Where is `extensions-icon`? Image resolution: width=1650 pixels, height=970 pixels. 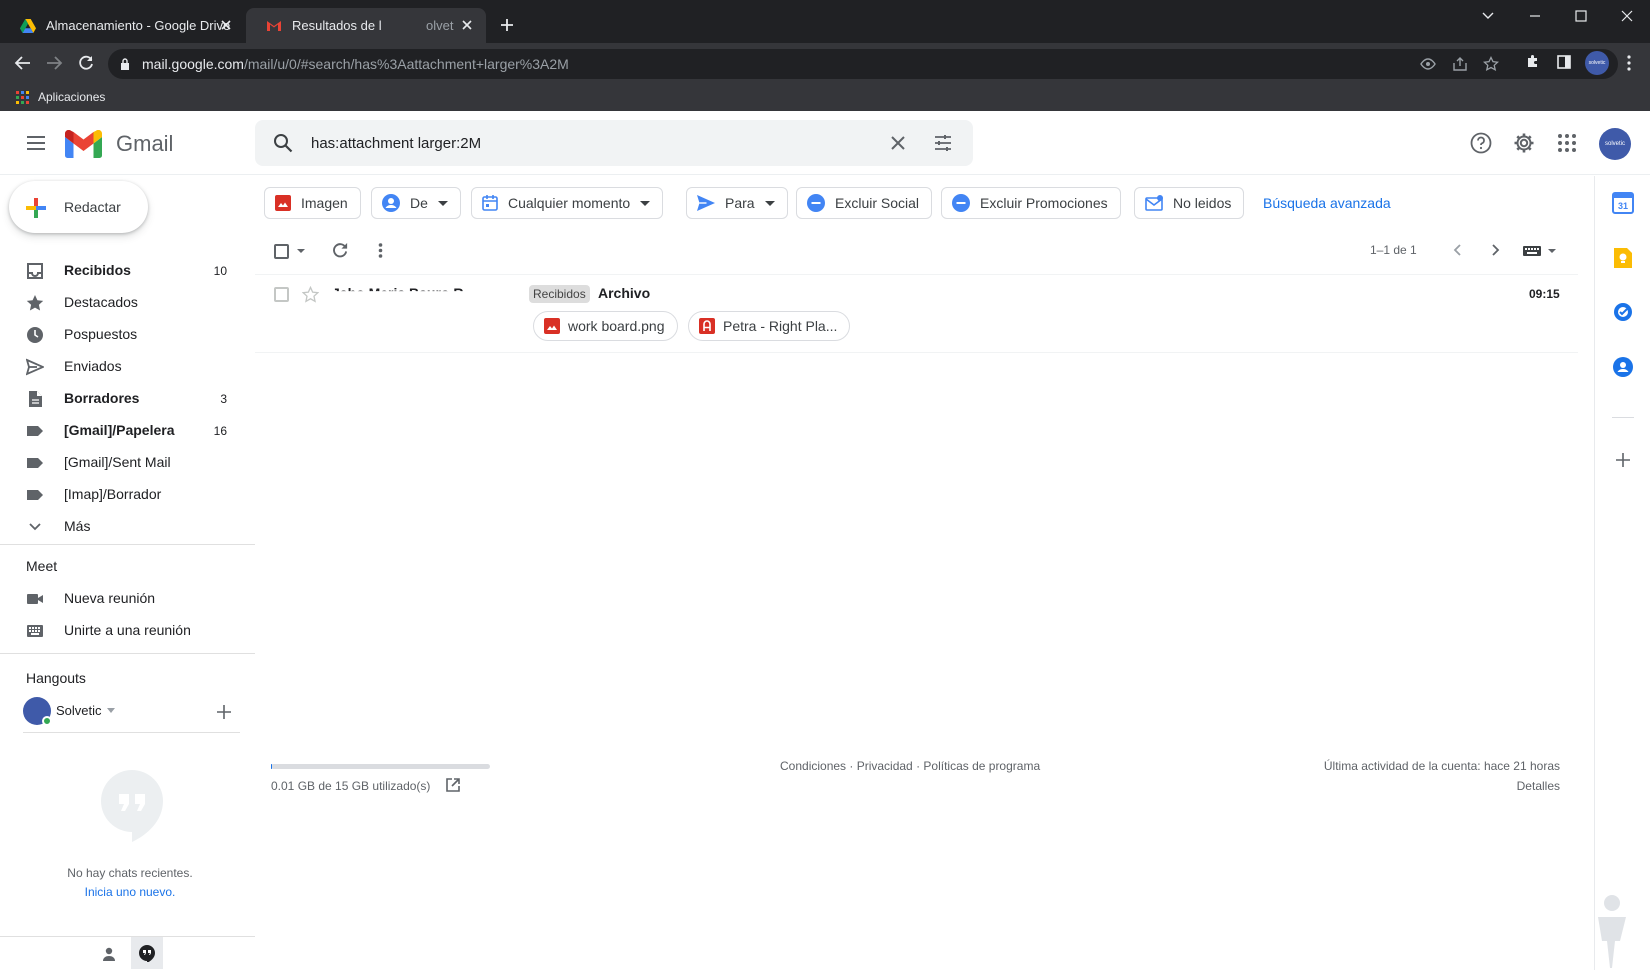
extensions-icon is located at coordinates (1533, 62).